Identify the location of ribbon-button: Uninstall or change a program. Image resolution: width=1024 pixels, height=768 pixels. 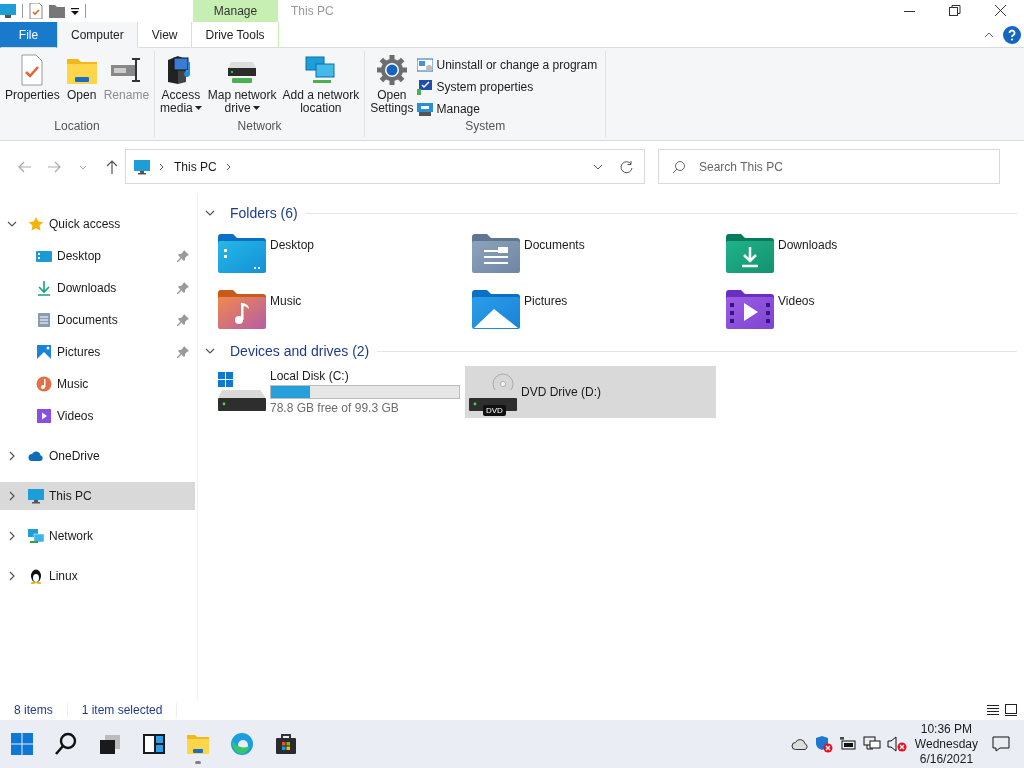
(507, 65).